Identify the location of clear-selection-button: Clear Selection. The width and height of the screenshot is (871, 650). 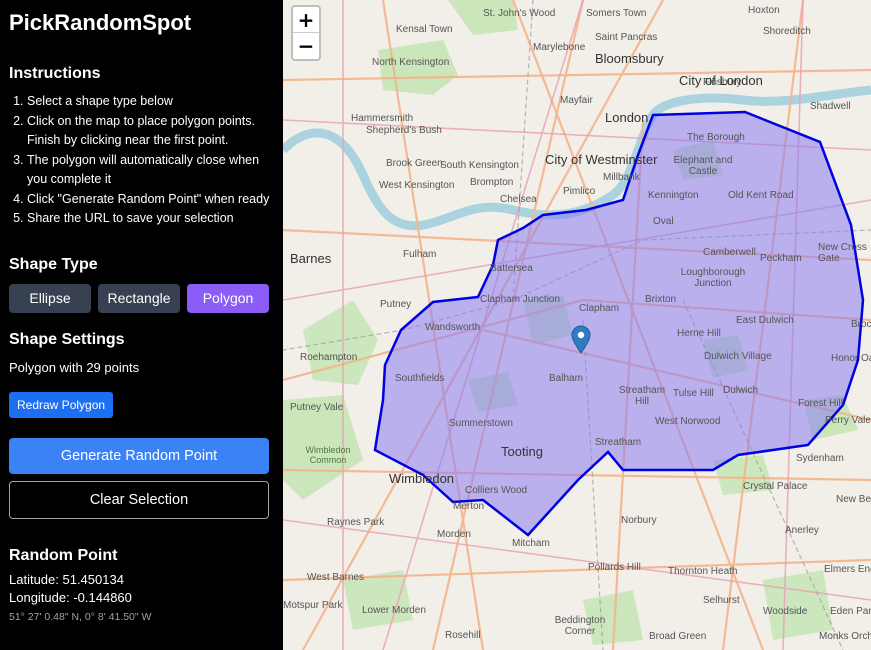
(139, 499).